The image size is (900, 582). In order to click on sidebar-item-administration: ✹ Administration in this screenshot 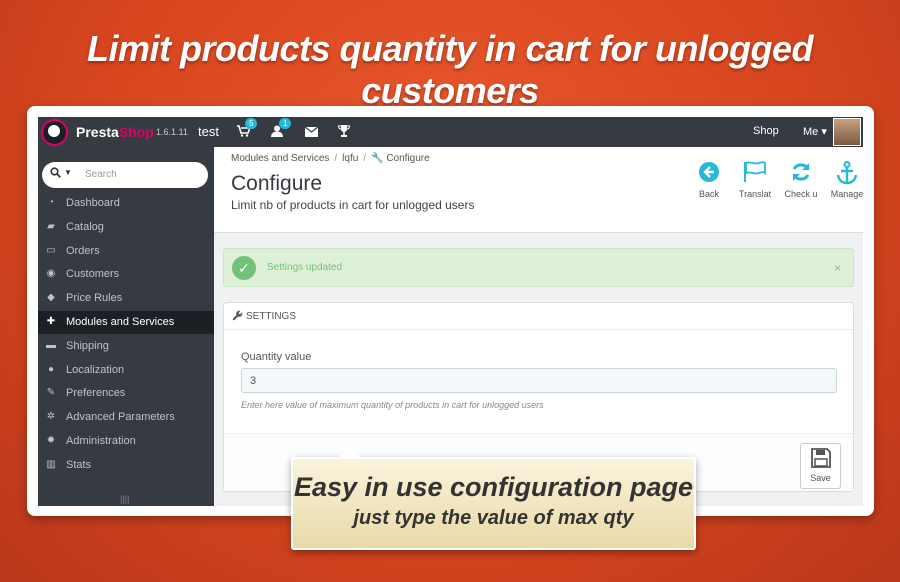, I will do `click(126, 441)`.